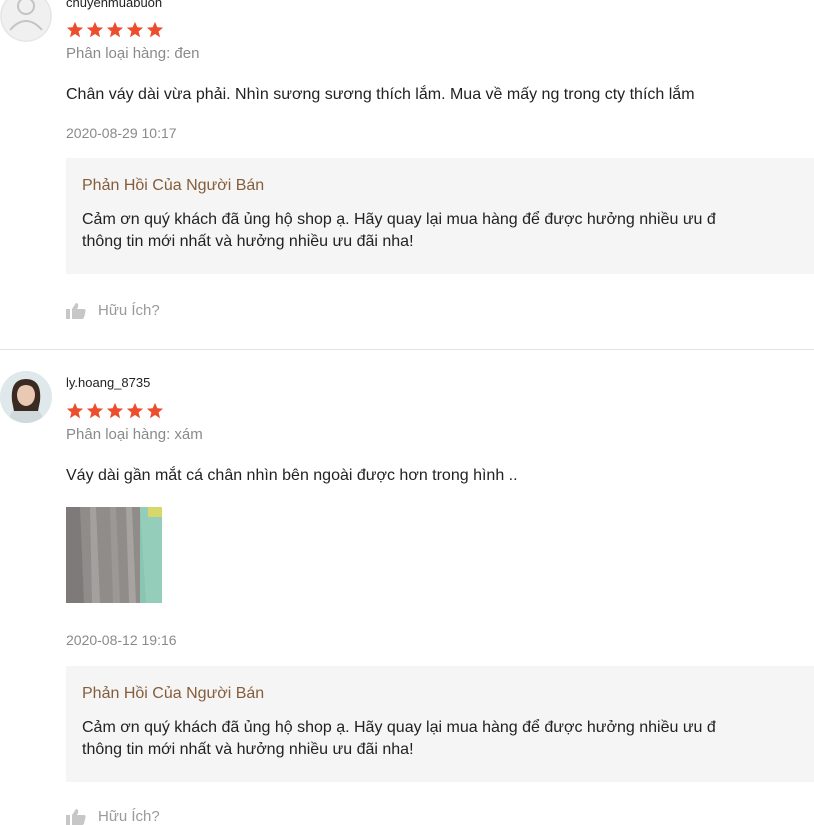 This screenshot has height=825, width=814. I want to click on product-variation: Phân loại hàng: xám, so click(134, 434).